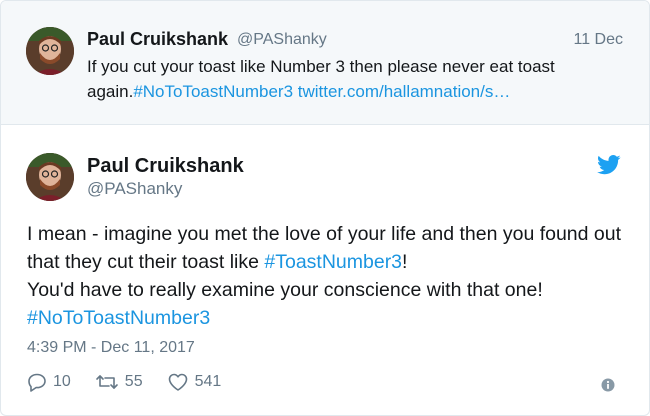 This screenshot has width=650, height=416. I want to click on reply-button: 10, so click(49, 382).